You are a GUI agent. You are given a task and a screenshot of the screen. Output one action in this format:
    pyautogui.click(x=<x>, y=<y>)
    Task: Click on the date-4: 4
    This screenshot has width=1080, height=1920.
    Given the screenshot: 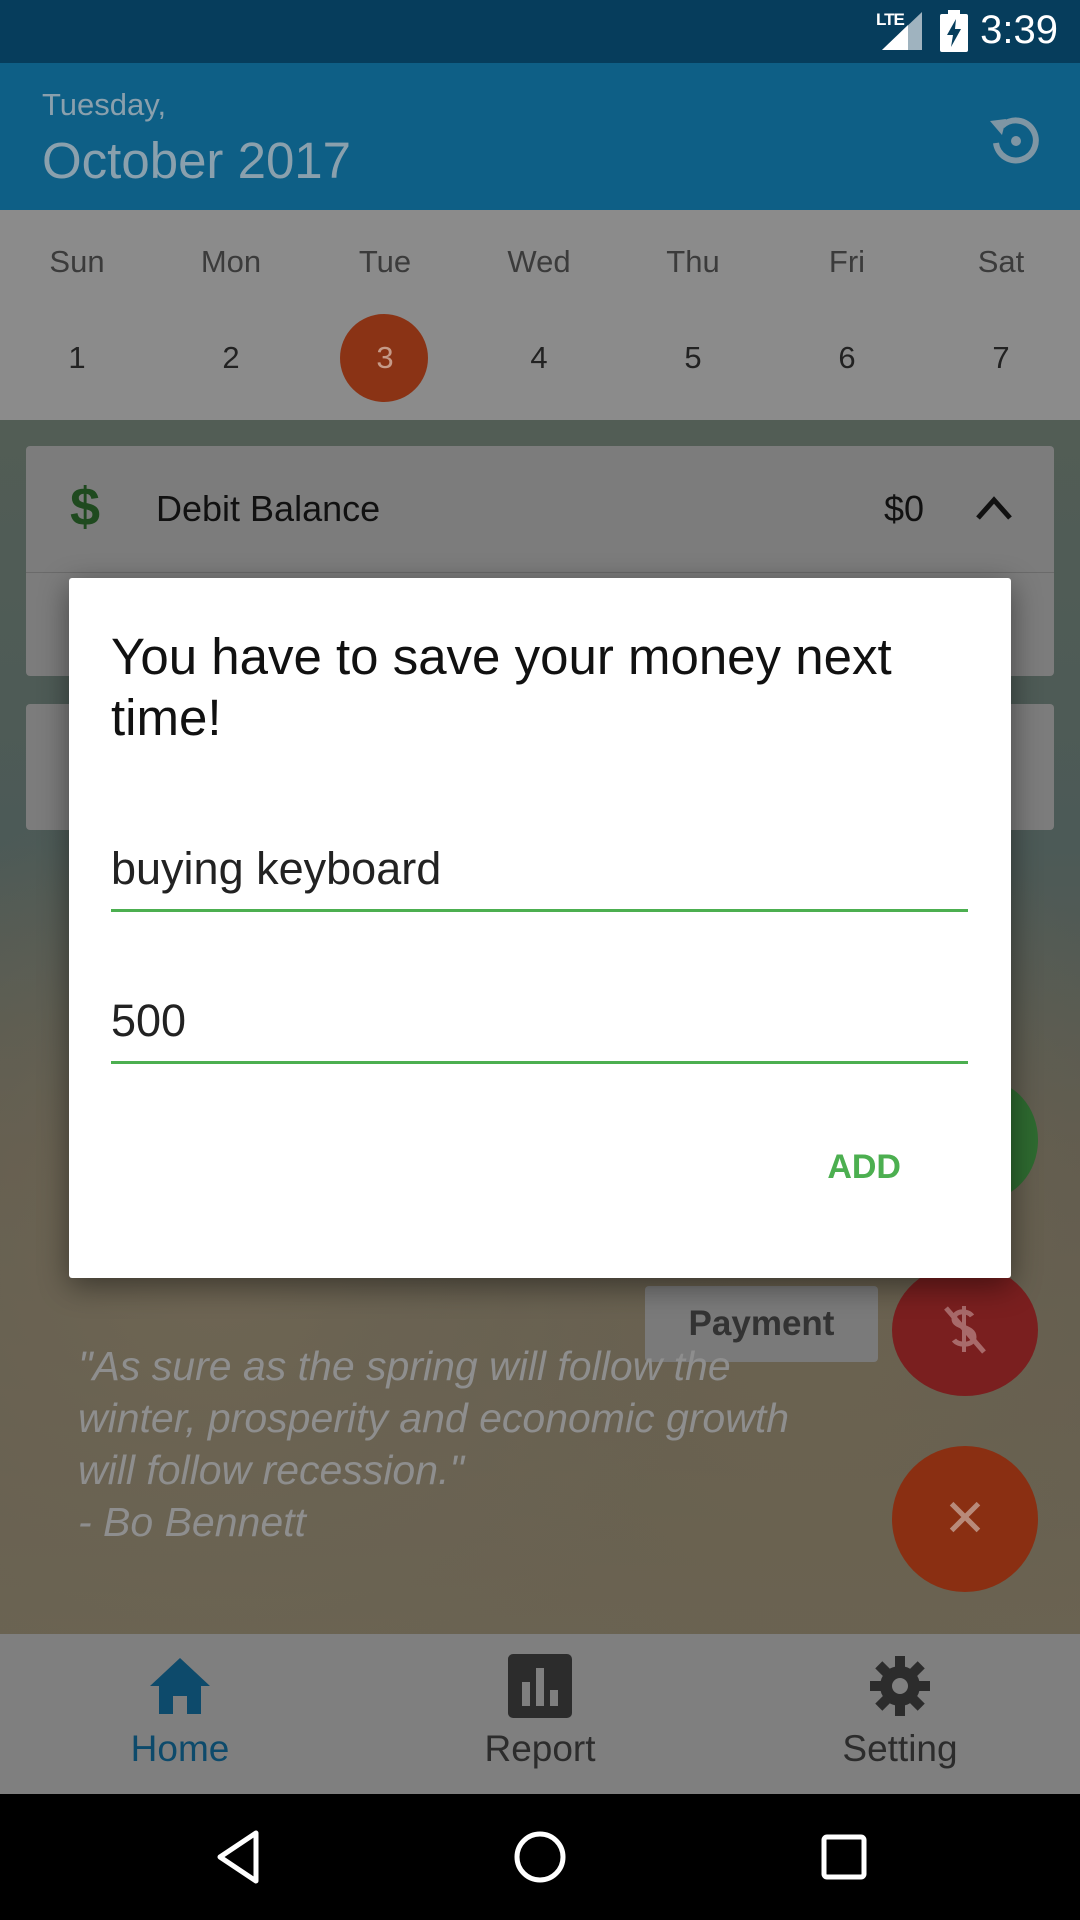 What is the action you would take?
    pyautogui.click(x=539, y=358)
    